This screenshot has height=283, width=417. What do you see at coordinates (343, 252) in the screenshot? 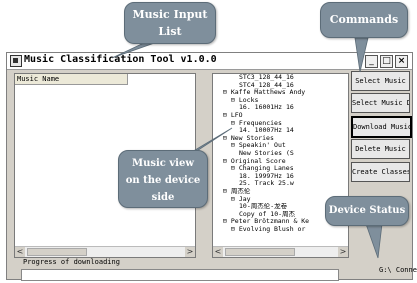
I see `tree-scroll-right-icon: >` at bounding box center [343, 252].